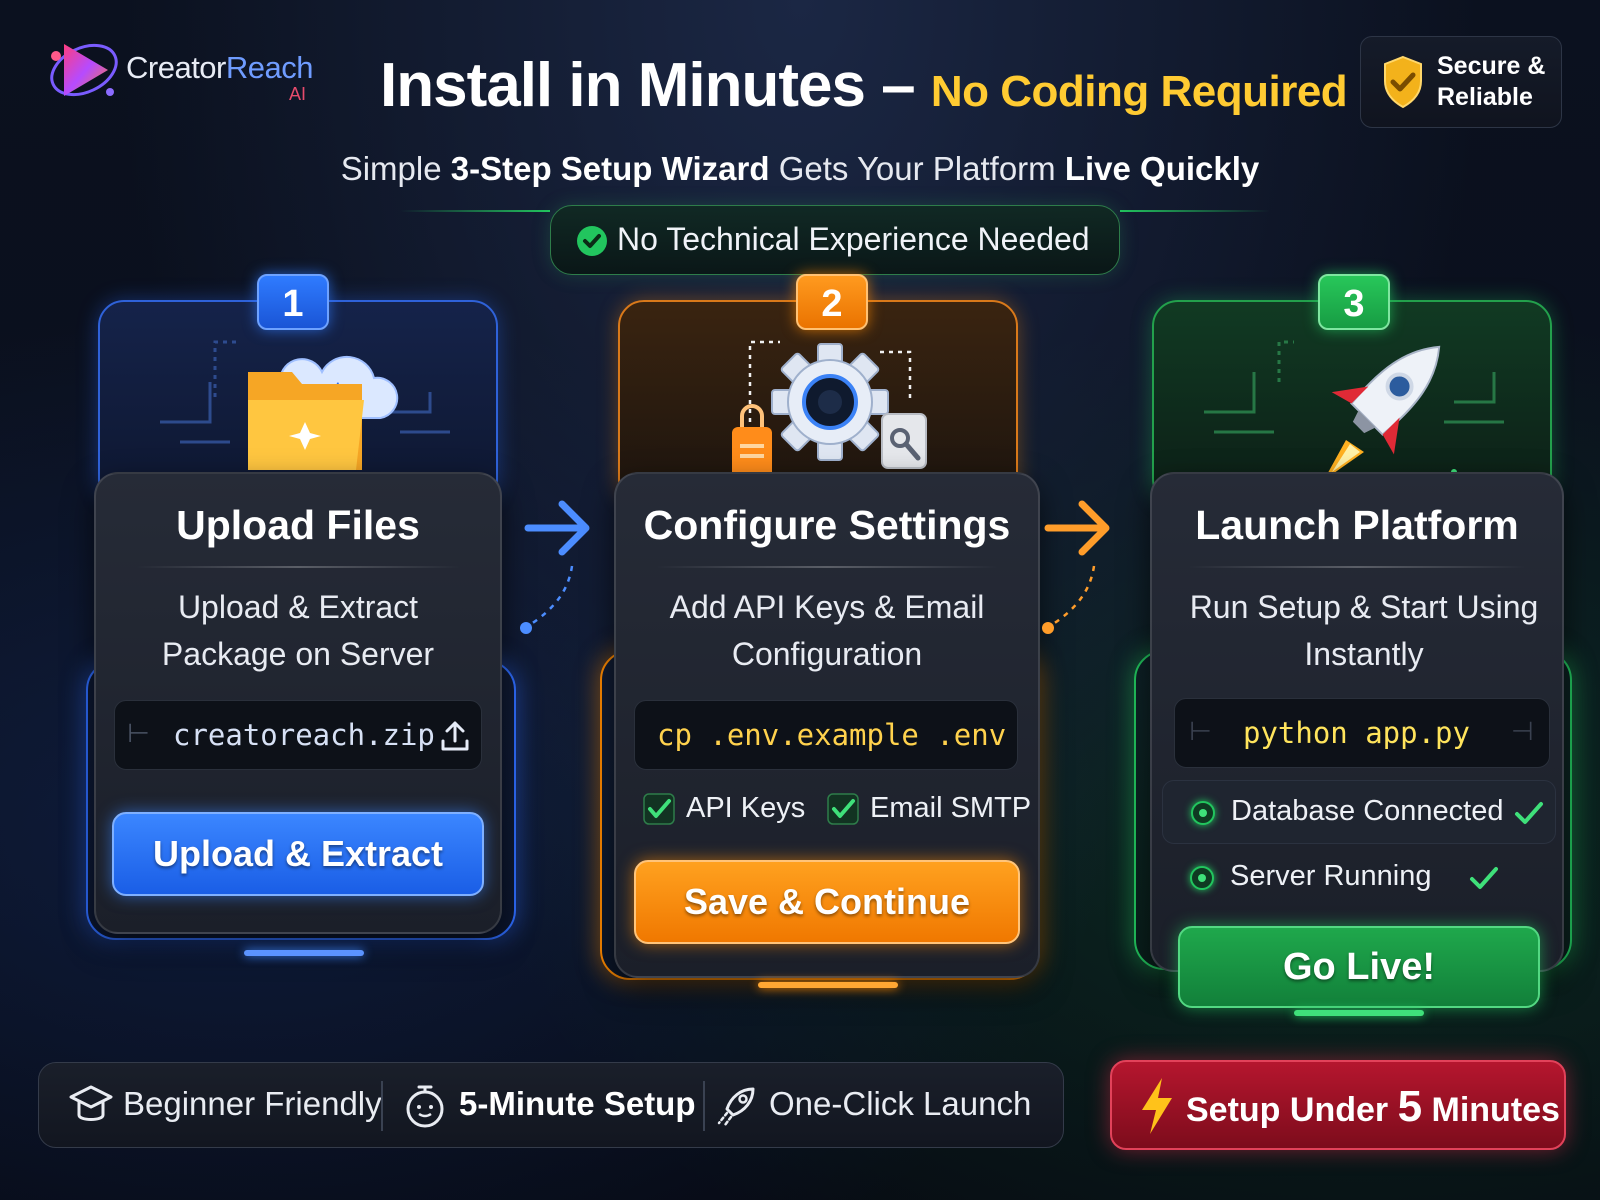 The width and height of the screenshot is (1600, 1200). I want to click on step2-number-badge: 2, so click(832, 302).